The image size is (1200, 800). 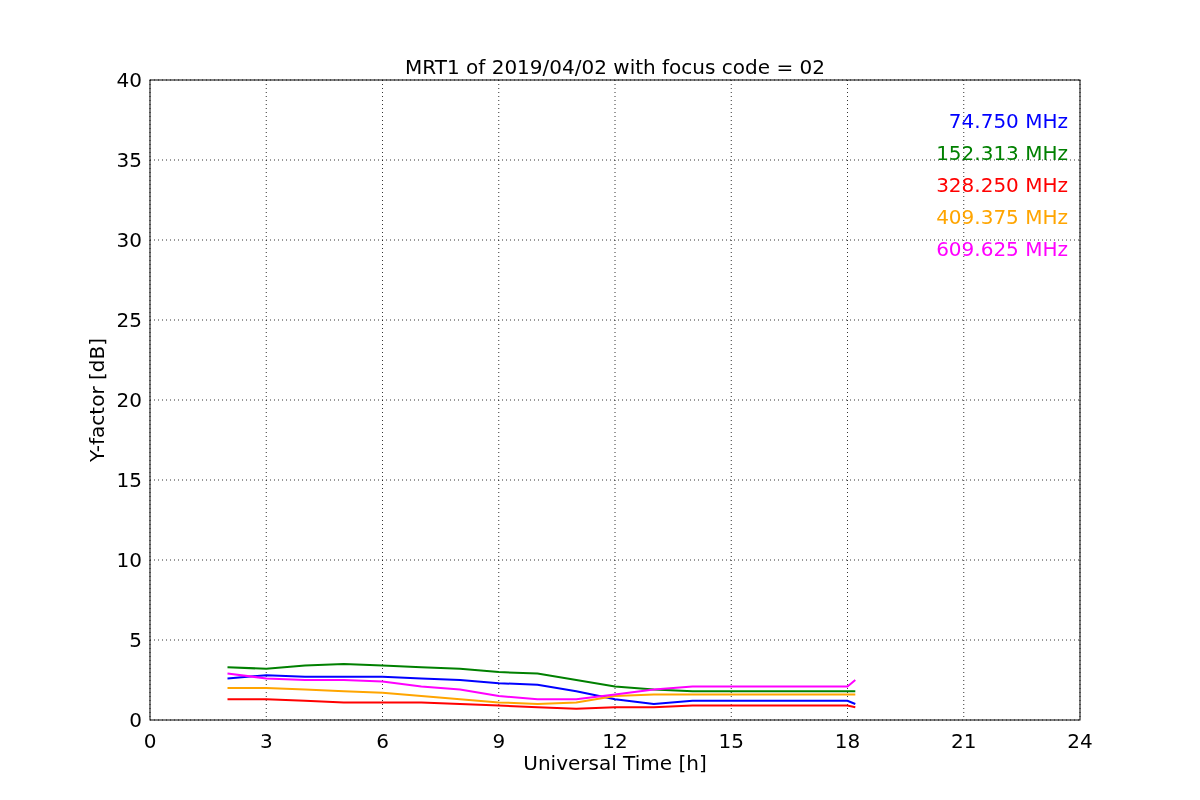 I want to click on x-tick-label: 12, so click(x=615, y=741).